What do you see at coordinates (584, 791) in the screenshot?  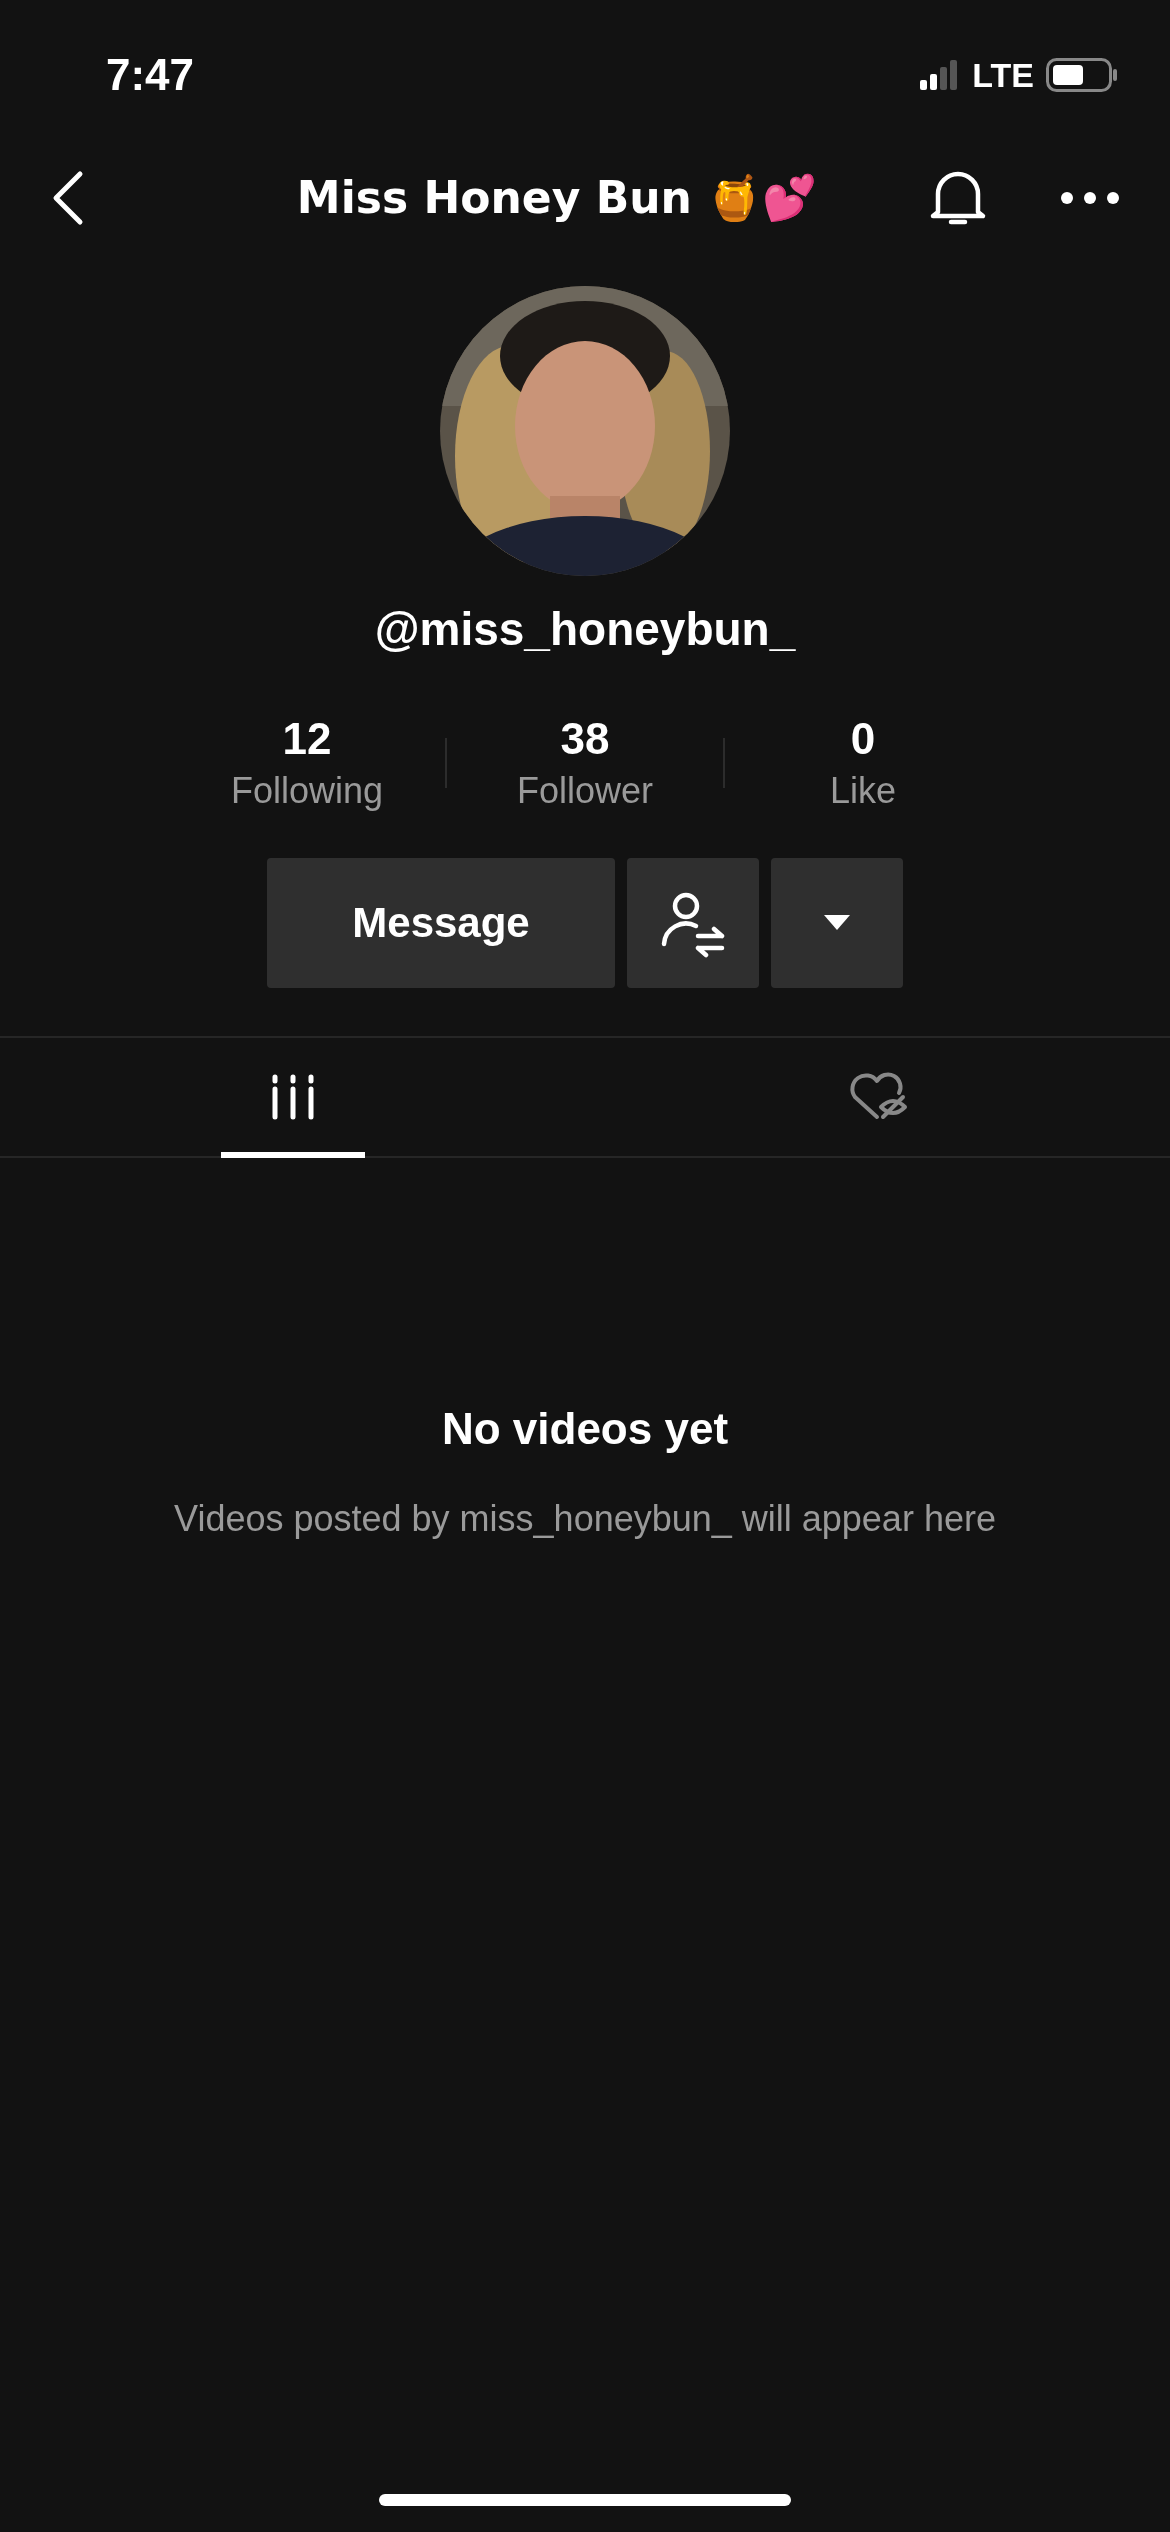 I see `stat-label: Follower` at bounding box center [584, 791].